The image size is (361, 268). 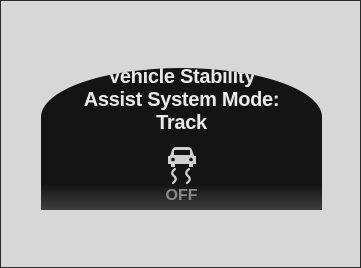 What do you see at coordinates (181, 195) in the screenshot?
I see `vsa-off-label: OFF` at bounding box center [181, 195].